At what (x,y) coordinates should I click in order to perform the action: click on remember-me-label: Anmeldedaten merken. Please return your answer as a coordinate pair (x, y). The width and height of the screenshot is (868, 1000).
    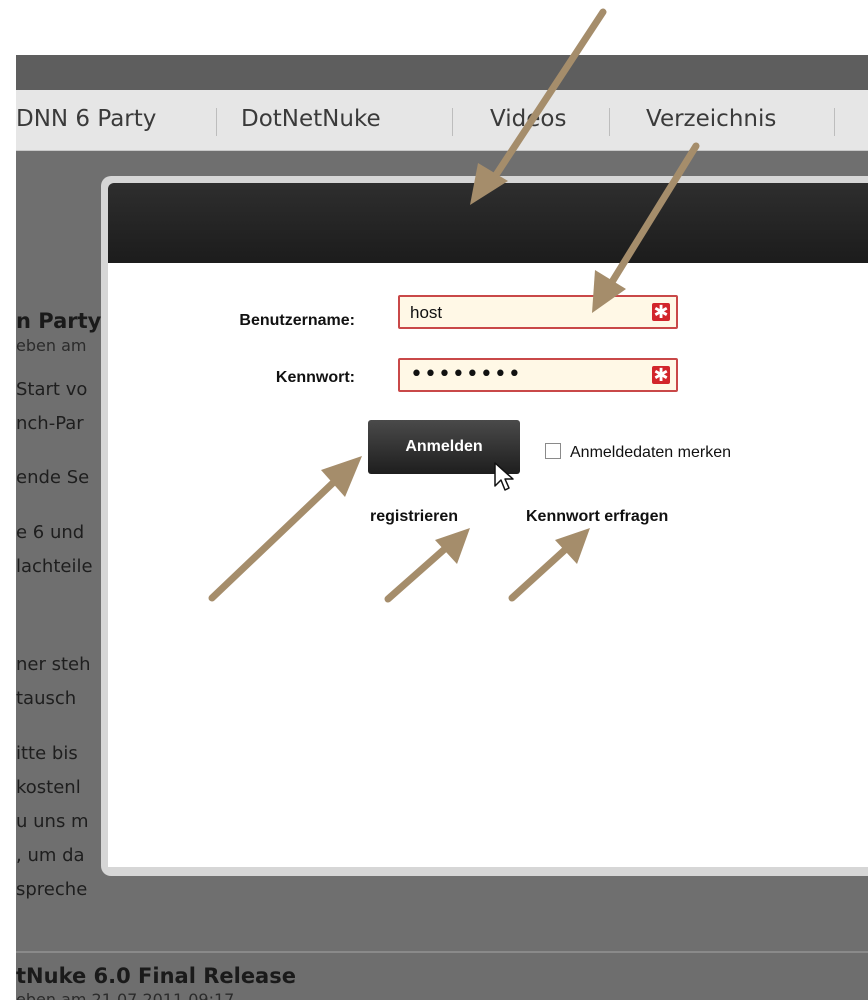
    Looking at the image, I should click on (650, 453).